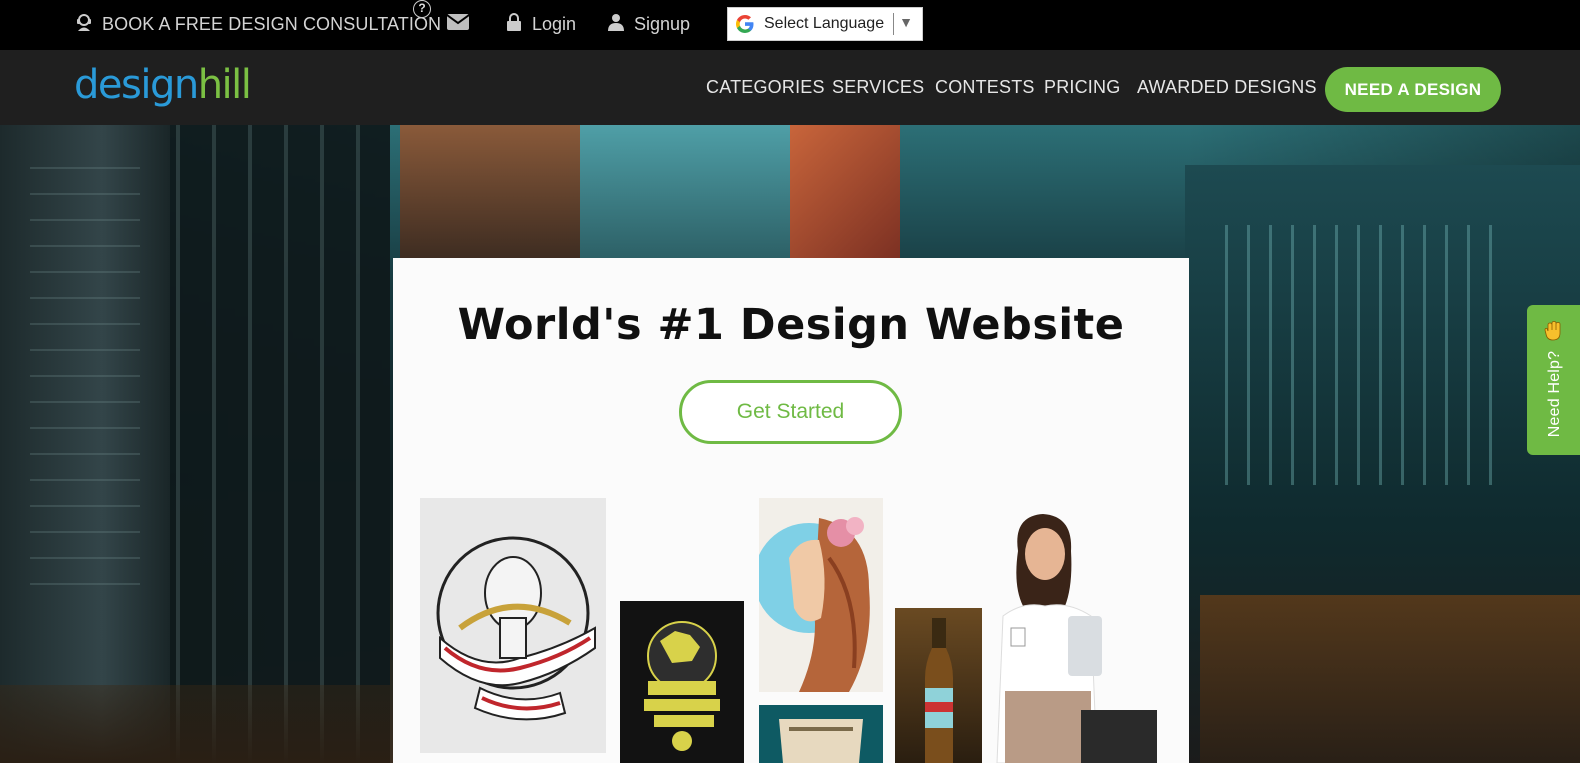  I want to click on nav-contests: CONTESTS, so click(985, 87).